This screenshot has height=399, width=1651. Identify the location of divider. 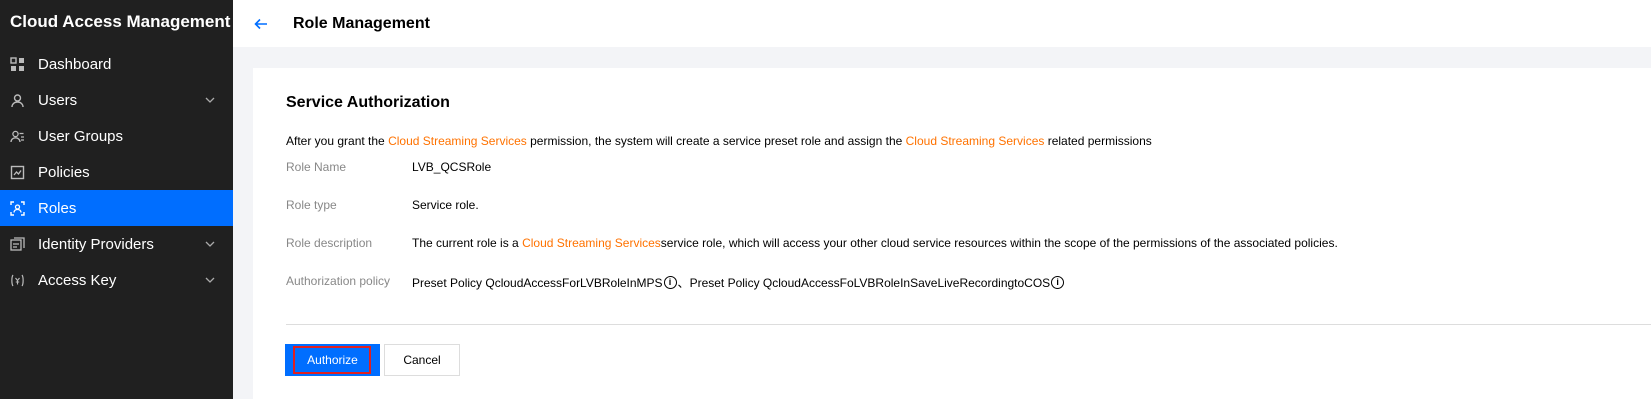
(968, 324).